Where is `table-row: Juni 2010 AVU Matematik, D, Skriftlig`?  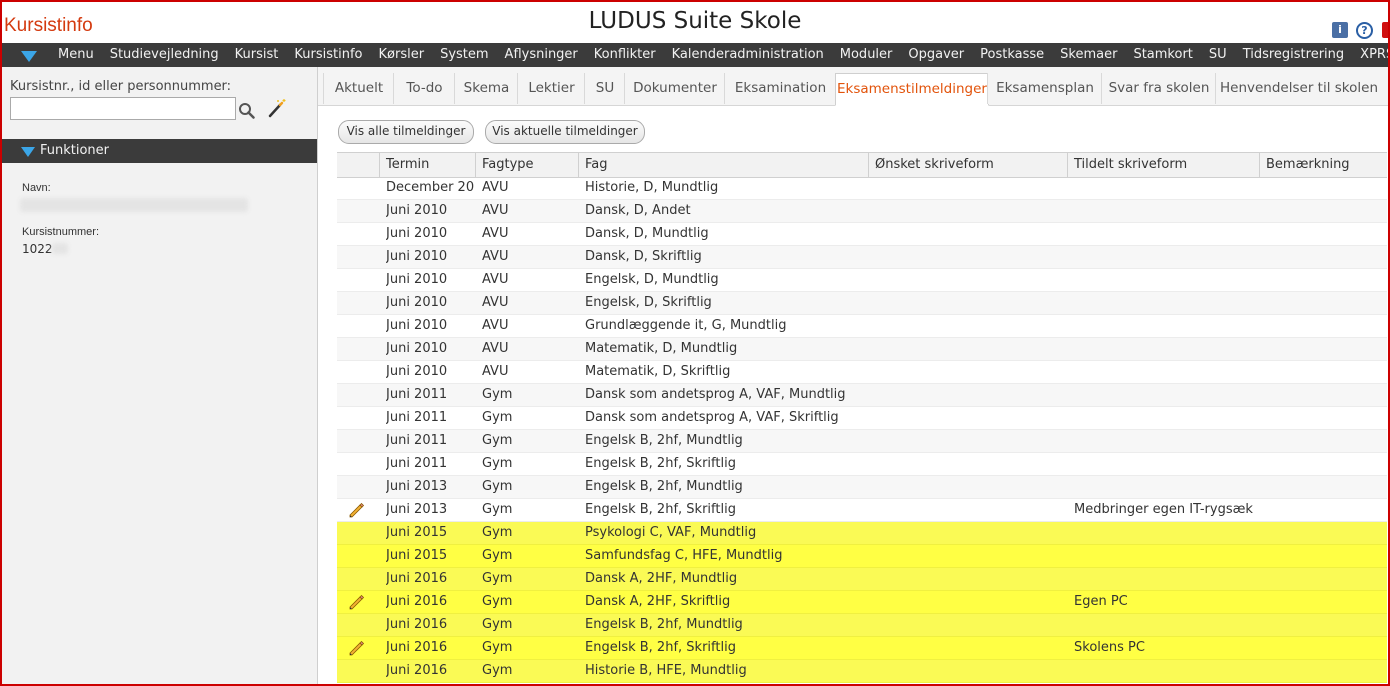 table-row: Juni 2010 AVU Matematik, D, Skriftlig is located at coordinates (862, 372).